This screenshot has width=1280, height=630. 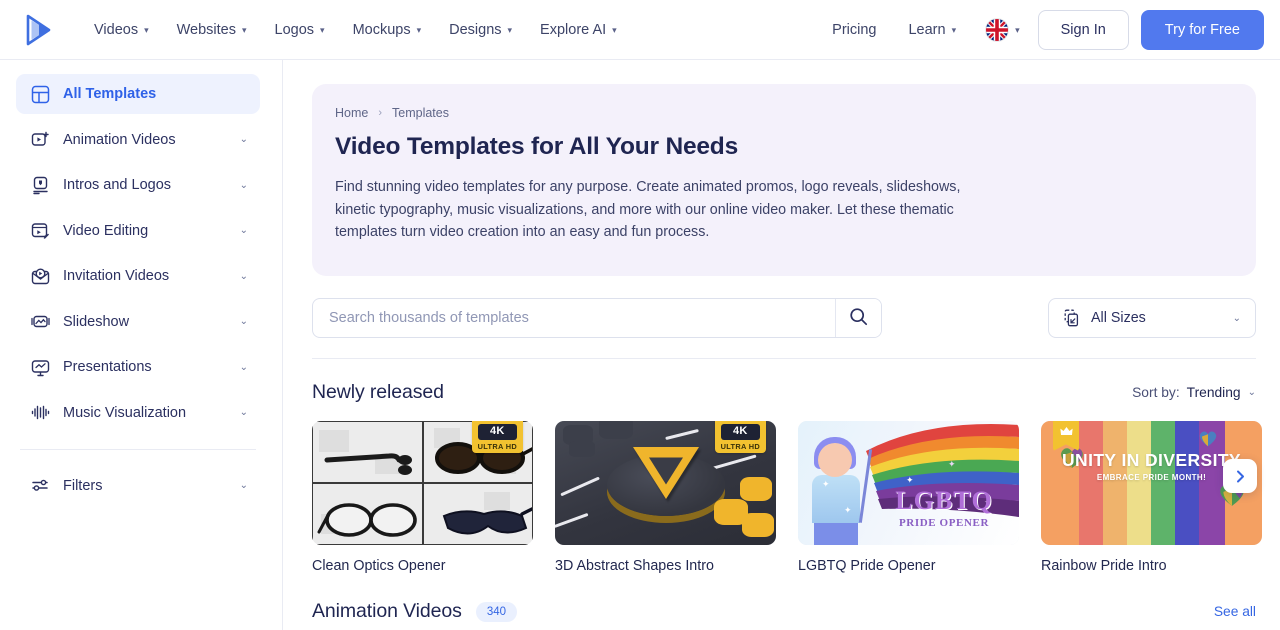 I want to click on sidebar-item-animation-videos: Animation Videos ⌄, so click(x=138, y=140).